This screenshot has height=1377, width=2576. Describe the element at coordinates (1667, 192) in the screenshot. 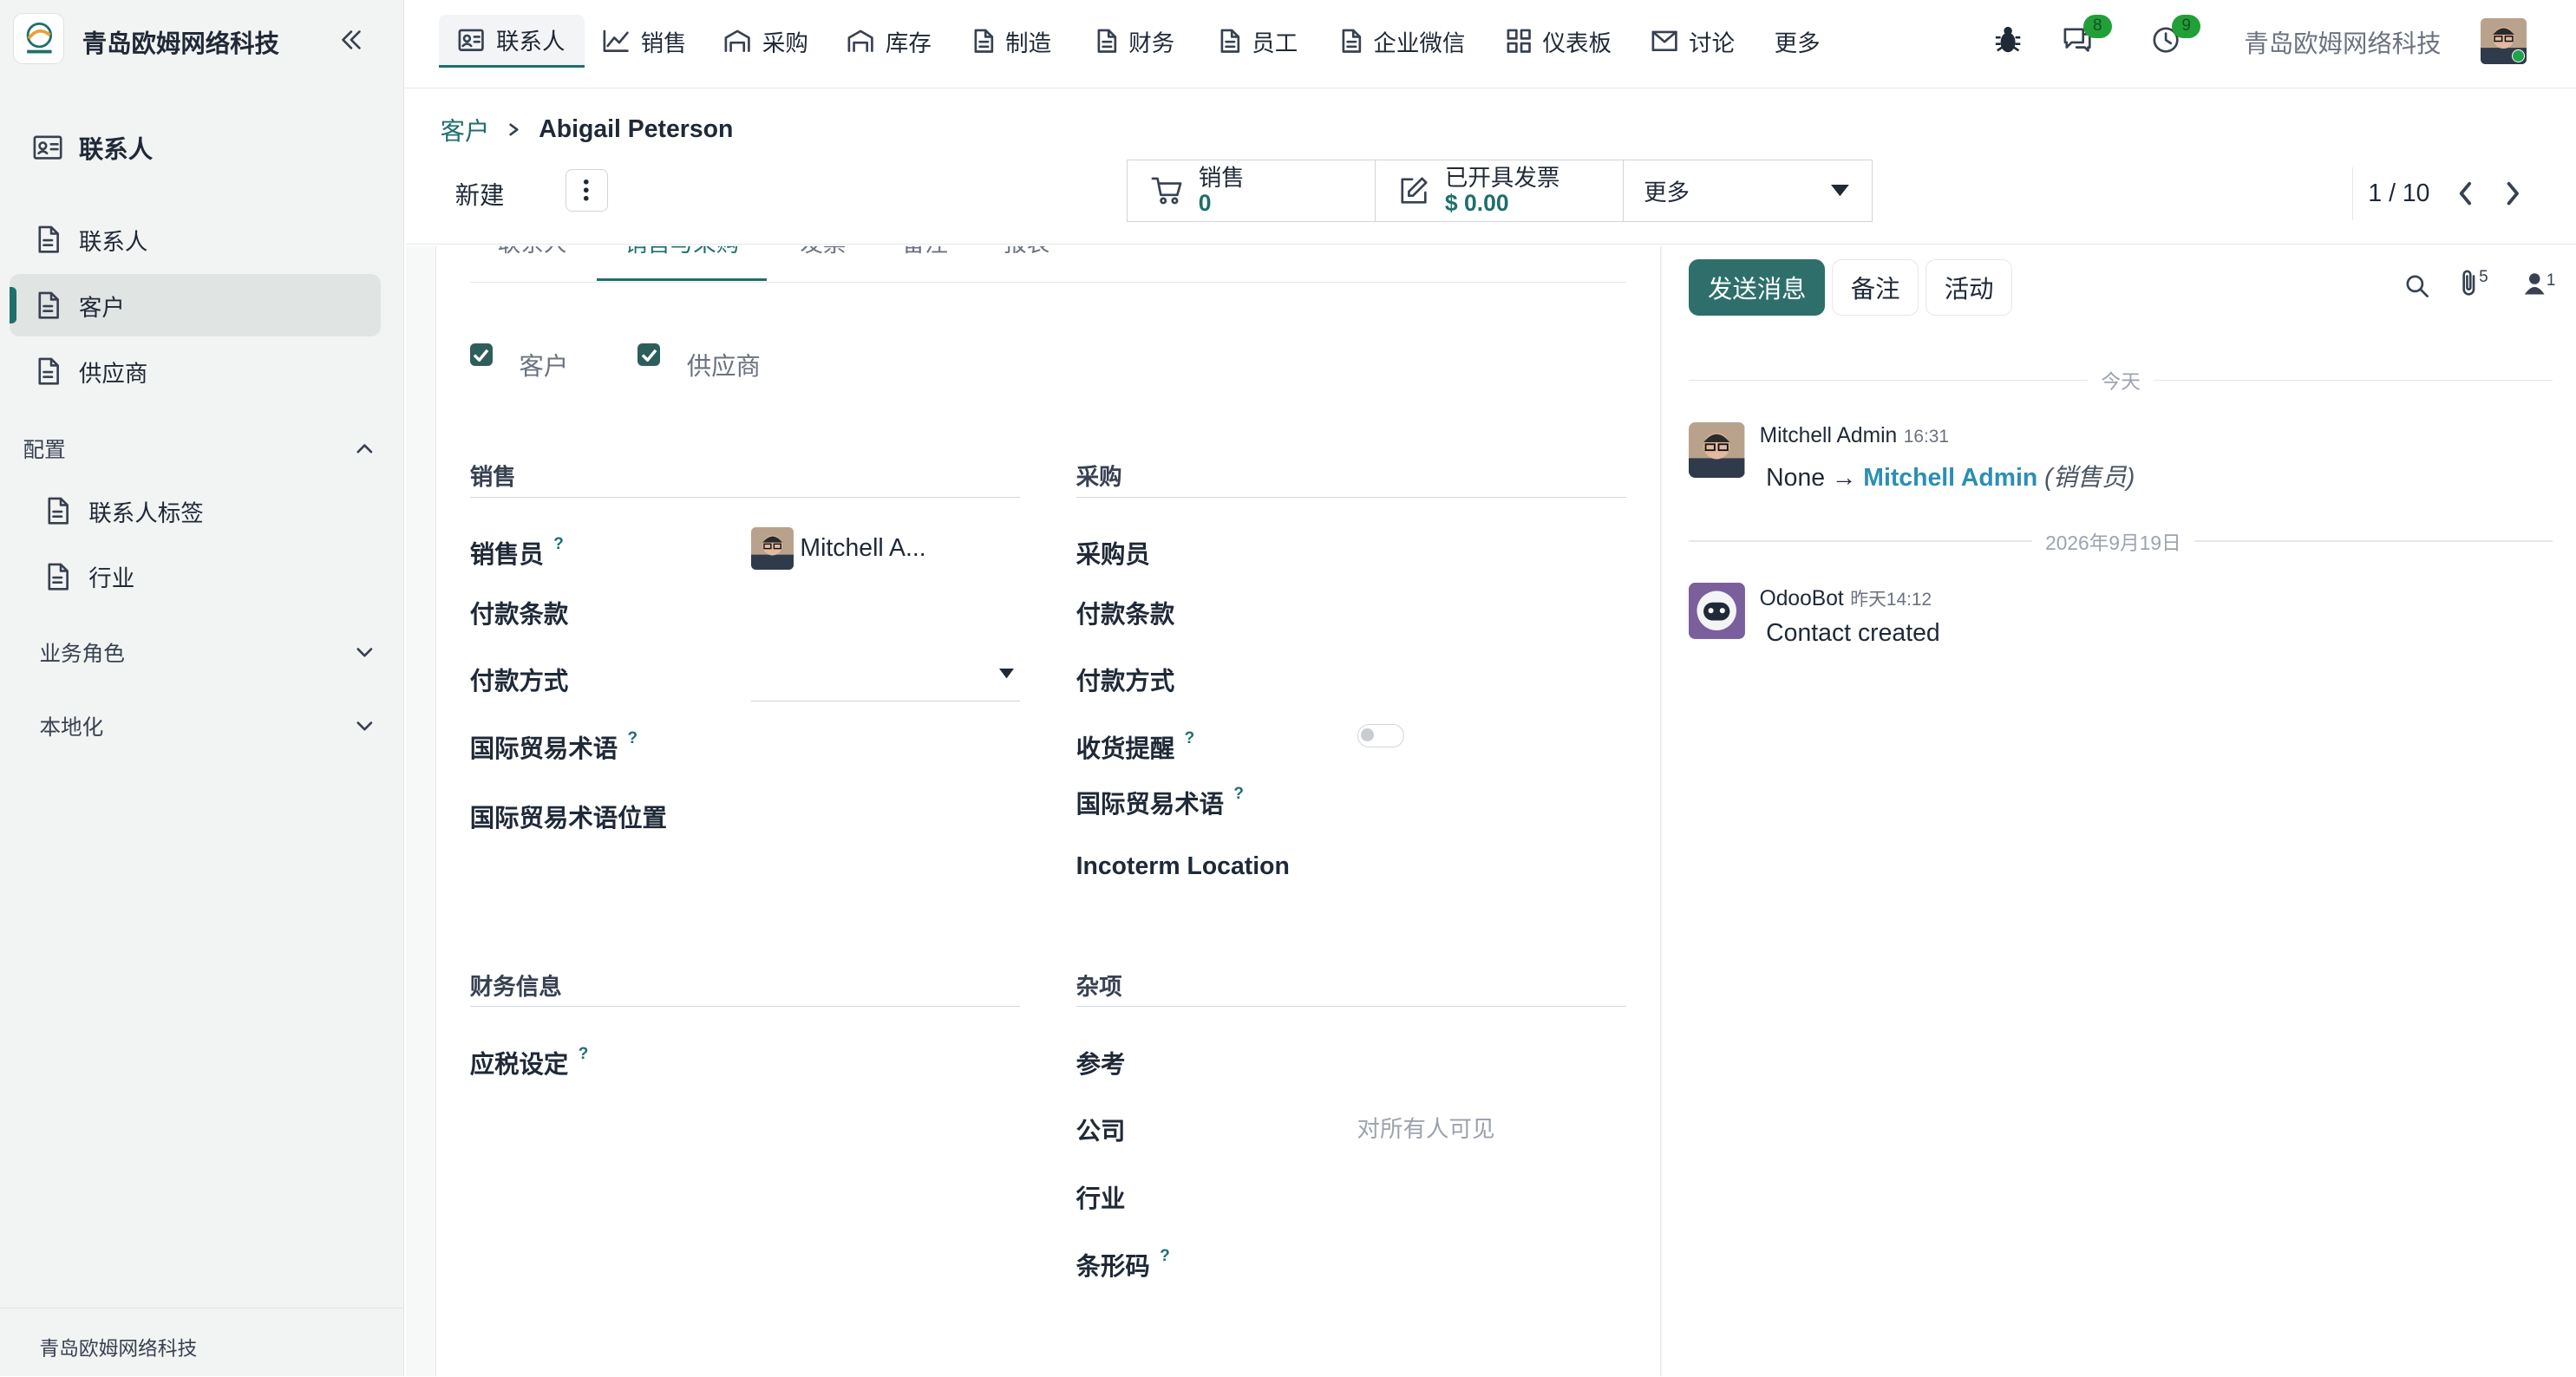

I see `more-label: 更多` at that location.